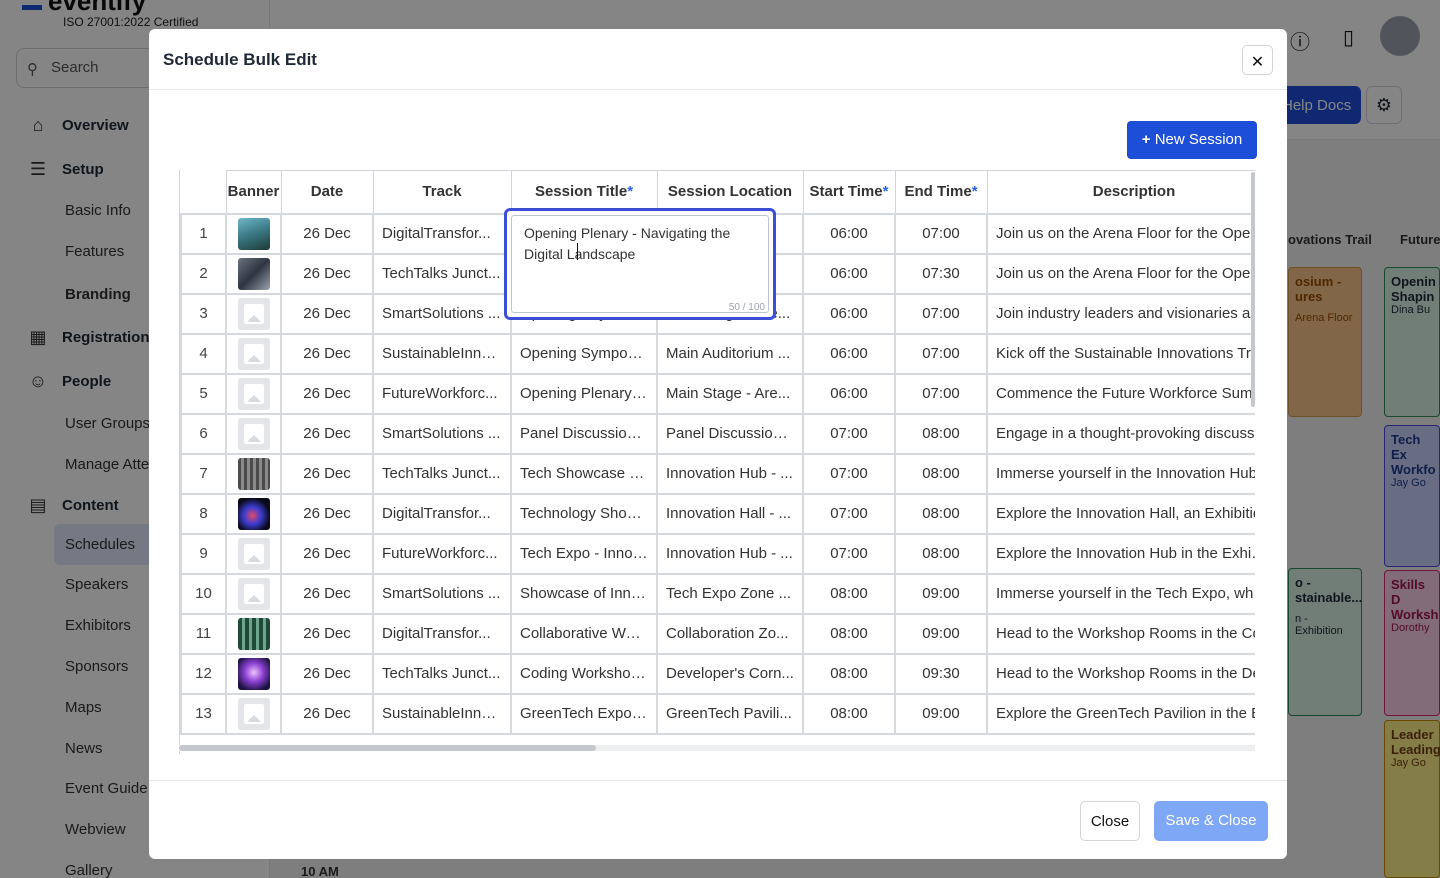 This screenshot has width=1440, height=878. Describe the element at coordinates (584, 433) in the screenshot. I see `session-title-cell: Panel Discussion - S` at that location.